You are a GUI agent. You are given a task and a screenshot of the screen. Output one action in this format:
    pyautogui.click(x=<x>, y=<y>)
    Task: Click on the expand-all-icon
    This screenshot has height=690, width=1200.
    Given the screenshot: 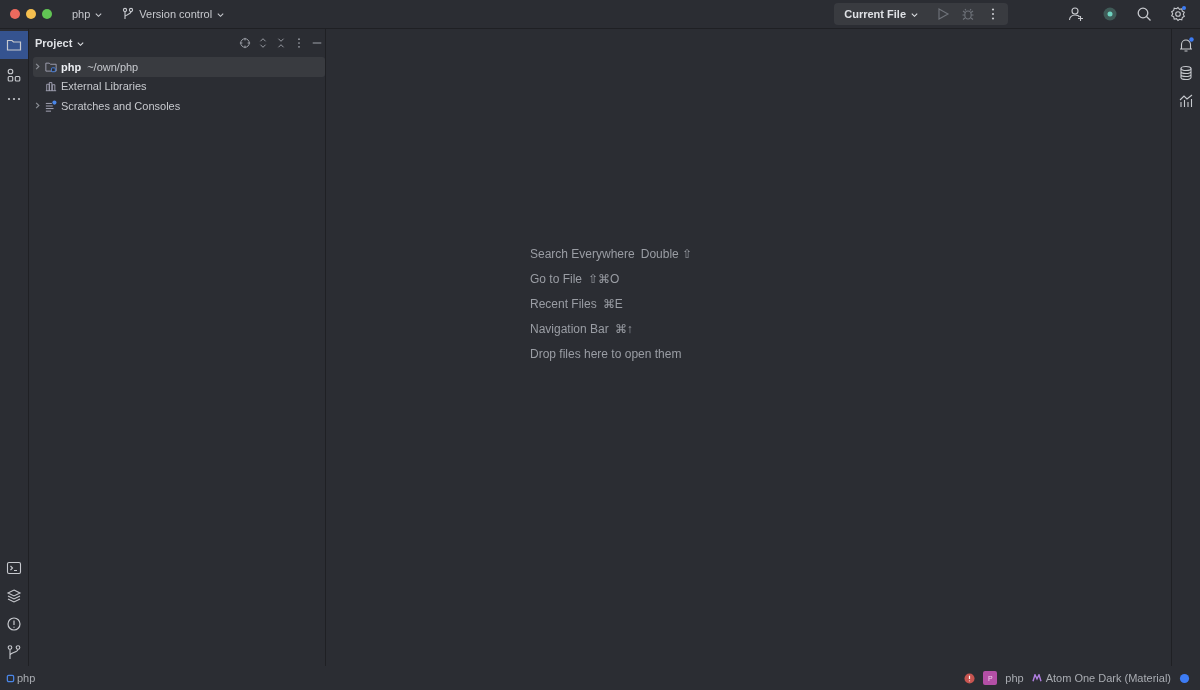 What is the action you would take?
    pyautogui.click(x=263, y=43)
    